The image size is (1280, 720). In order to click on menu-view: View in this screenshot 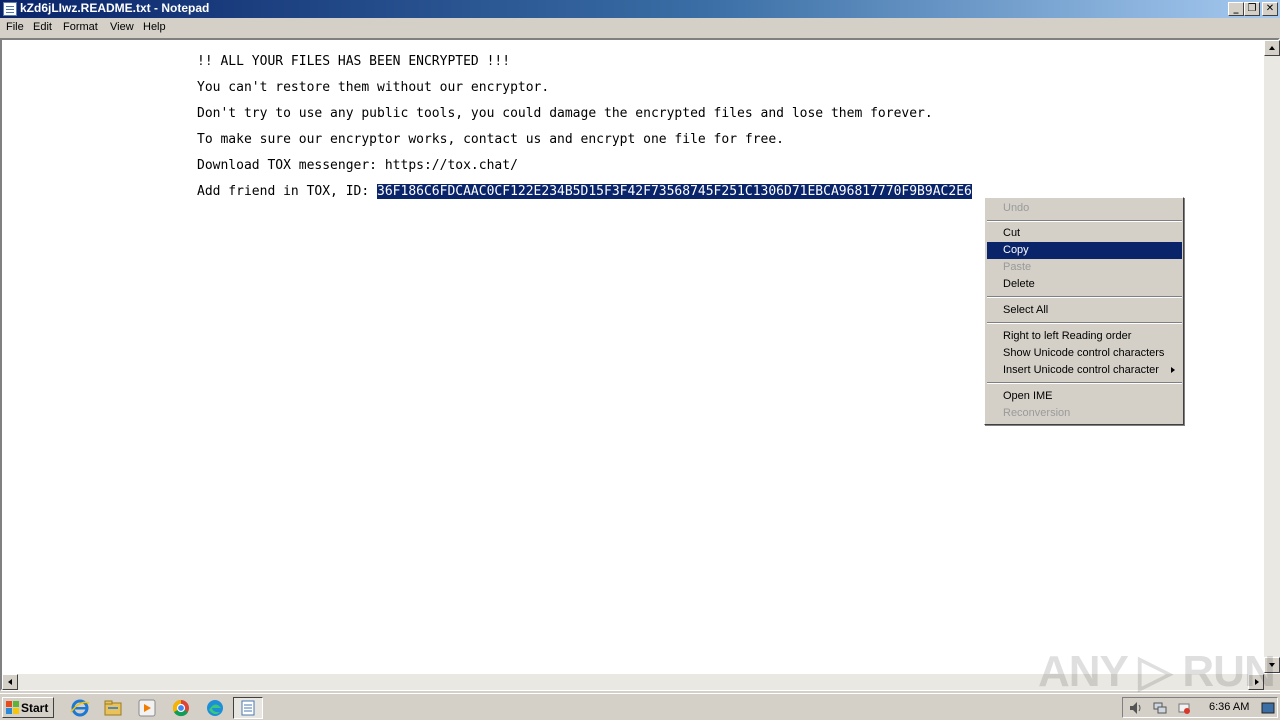, I will do `click(122, 27)`.